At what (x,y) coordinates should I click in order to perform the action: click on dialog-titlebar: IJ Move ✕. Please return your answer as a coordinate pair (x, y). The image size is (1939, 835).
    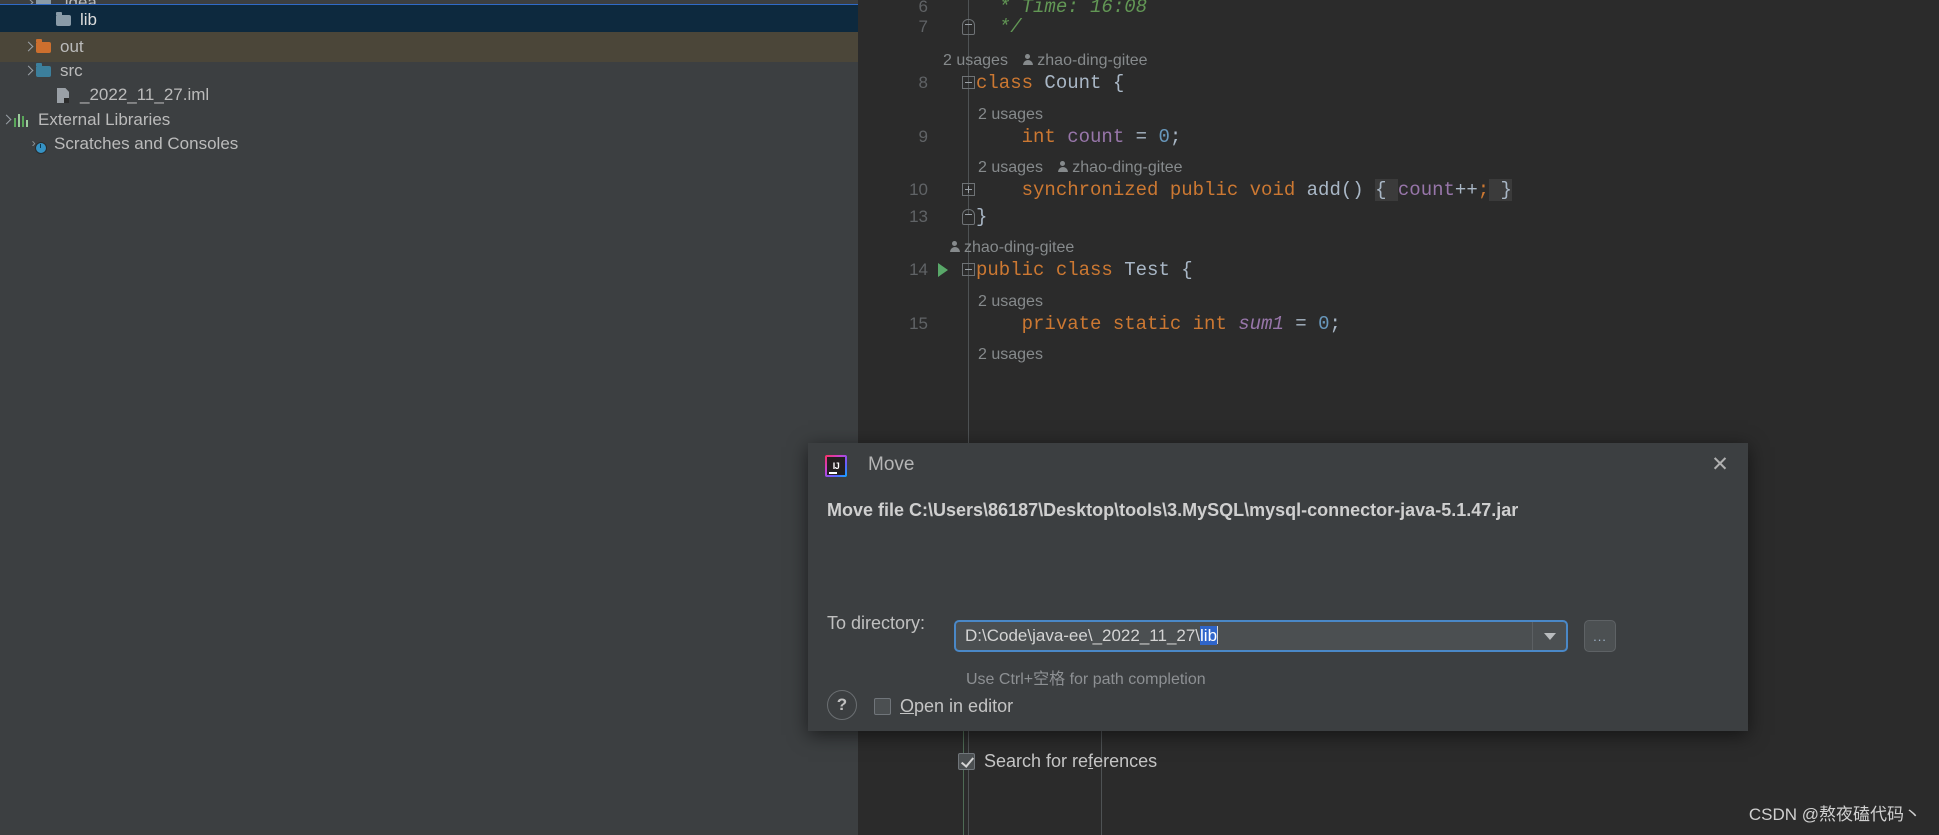
    Looking at the image, I should click on (1278, 465).